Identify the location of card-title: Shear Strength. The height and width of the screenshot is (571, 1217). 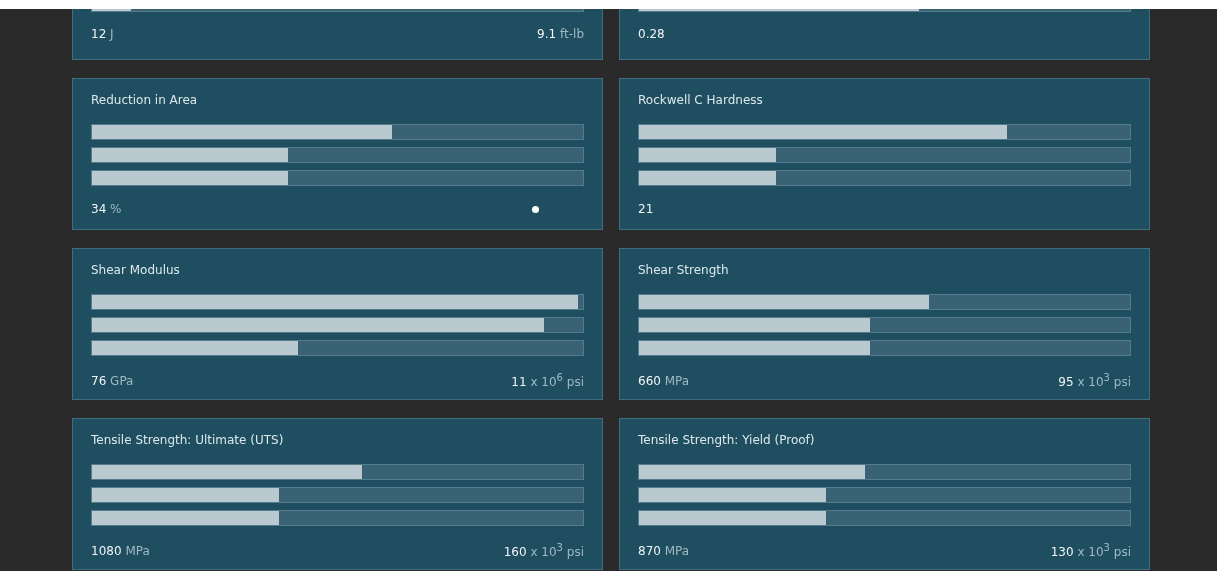
(684, 271).